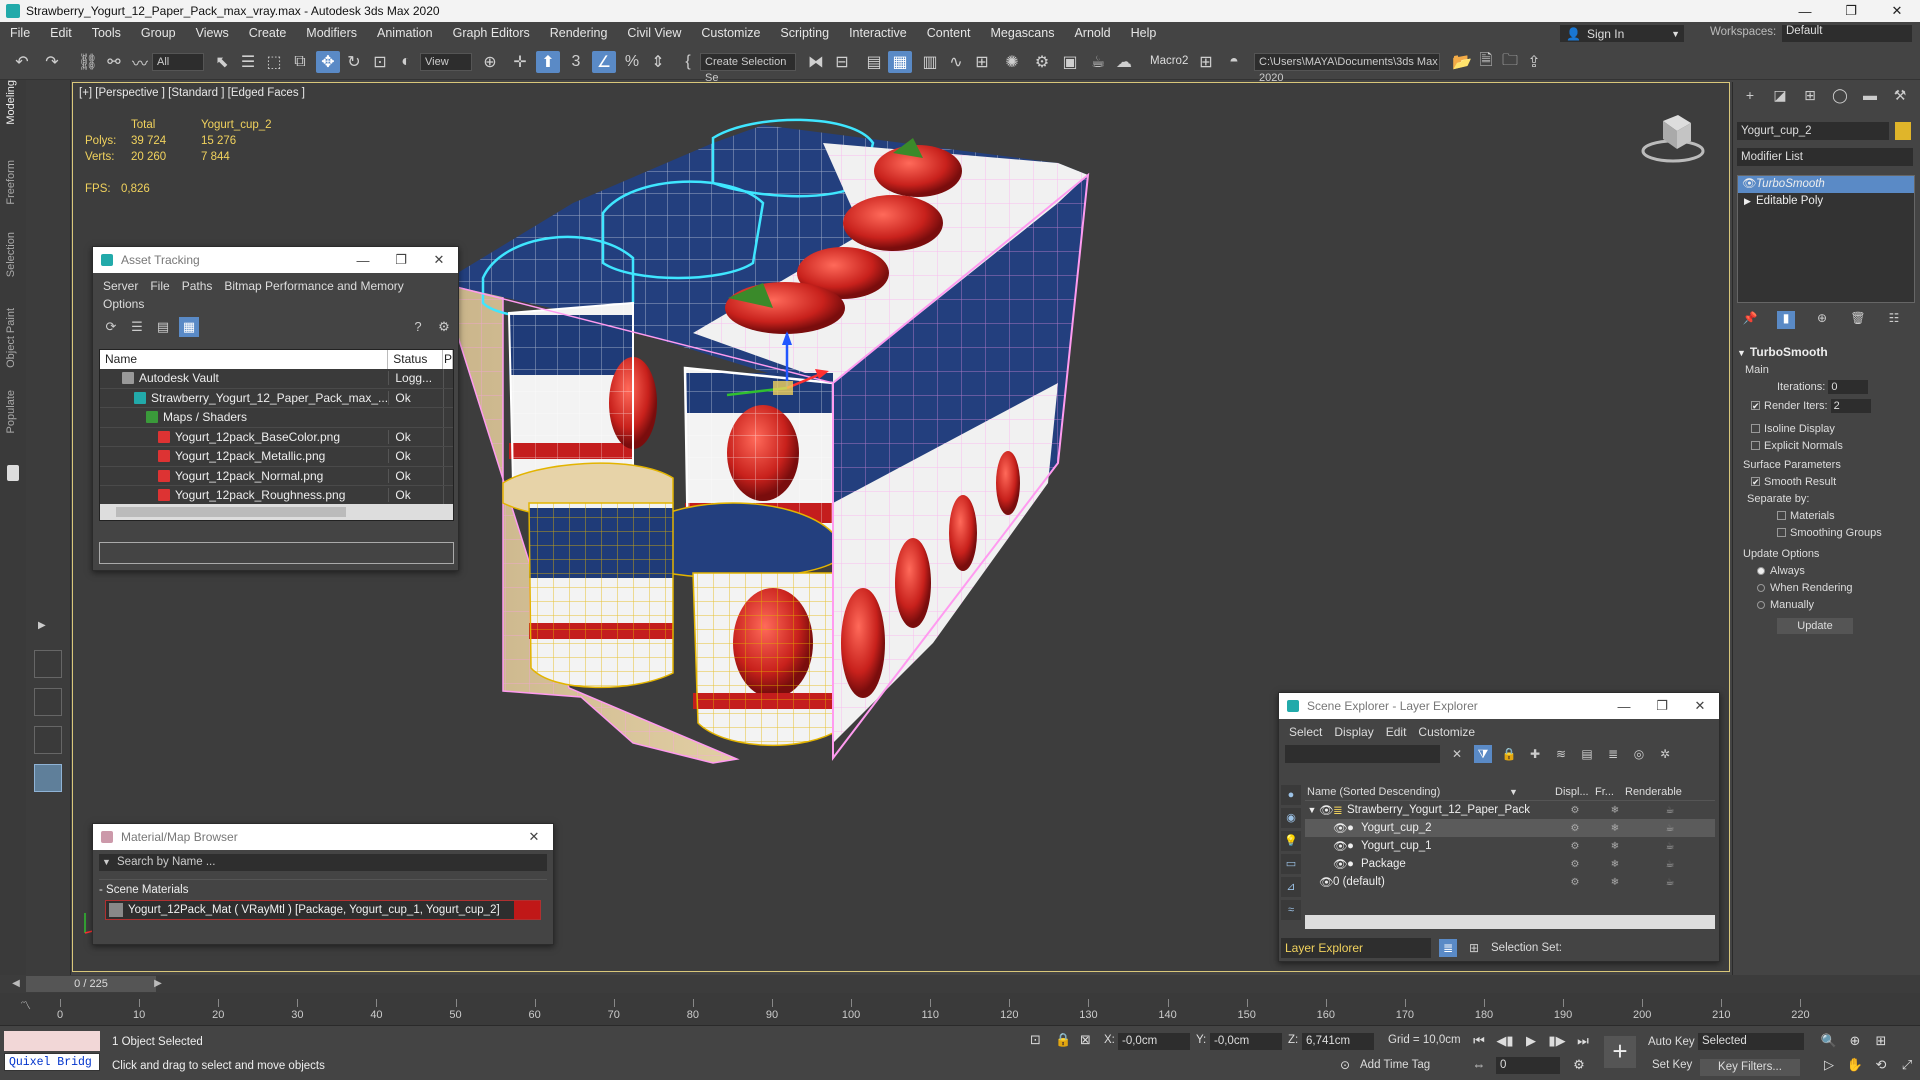 Image resolution: width=1920 pixels, height=1080 pixels. Describe the element at coordinates (1755, 428) in the screenshot. I see `isoline-display-checkbox` at that location.